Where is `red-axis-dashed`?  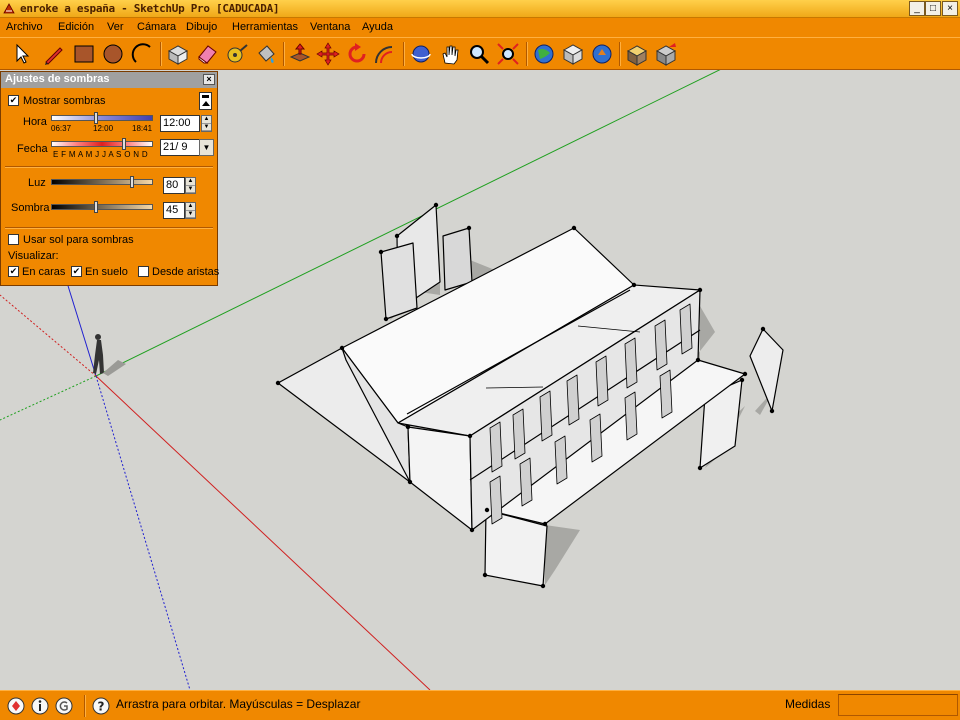
red-axis-dashed is located at coordinates (48, 335).